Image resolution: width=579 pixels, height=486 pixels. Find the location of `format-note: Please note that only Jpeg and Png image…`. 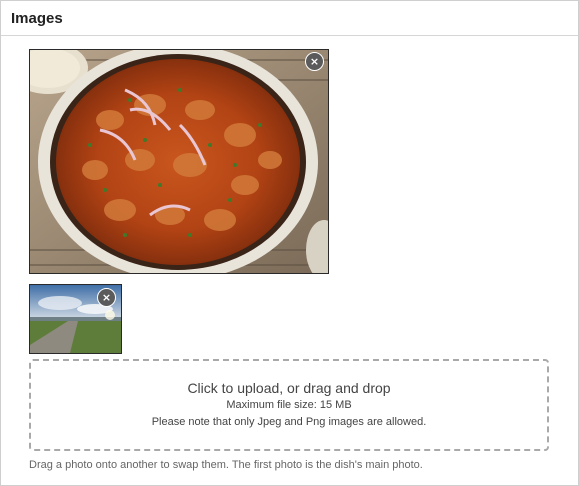

format-note: Please note that only Jpeg and Png image… is located at coordinates (289, 422).